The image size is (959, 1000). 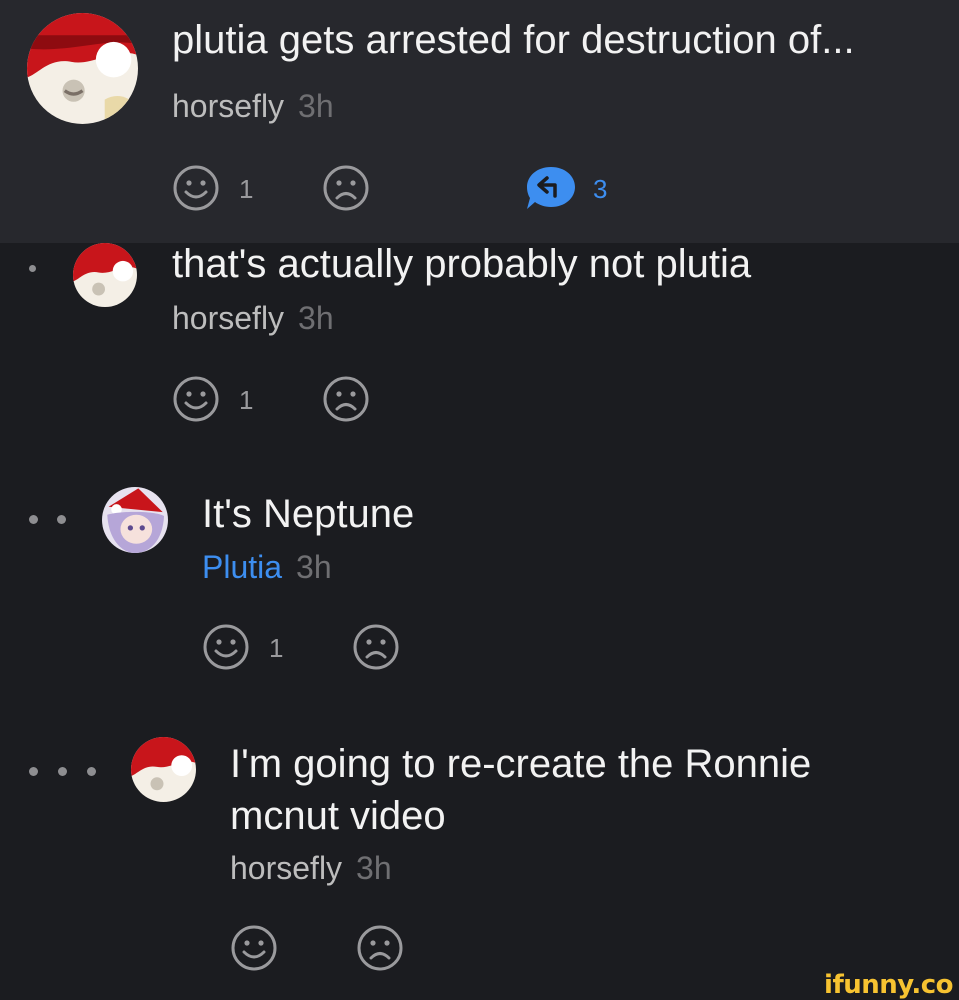 What do you see at coordinates (600, 189) in the screenshot?
I see `reply-count: 3` at bounding box center [600, 189].